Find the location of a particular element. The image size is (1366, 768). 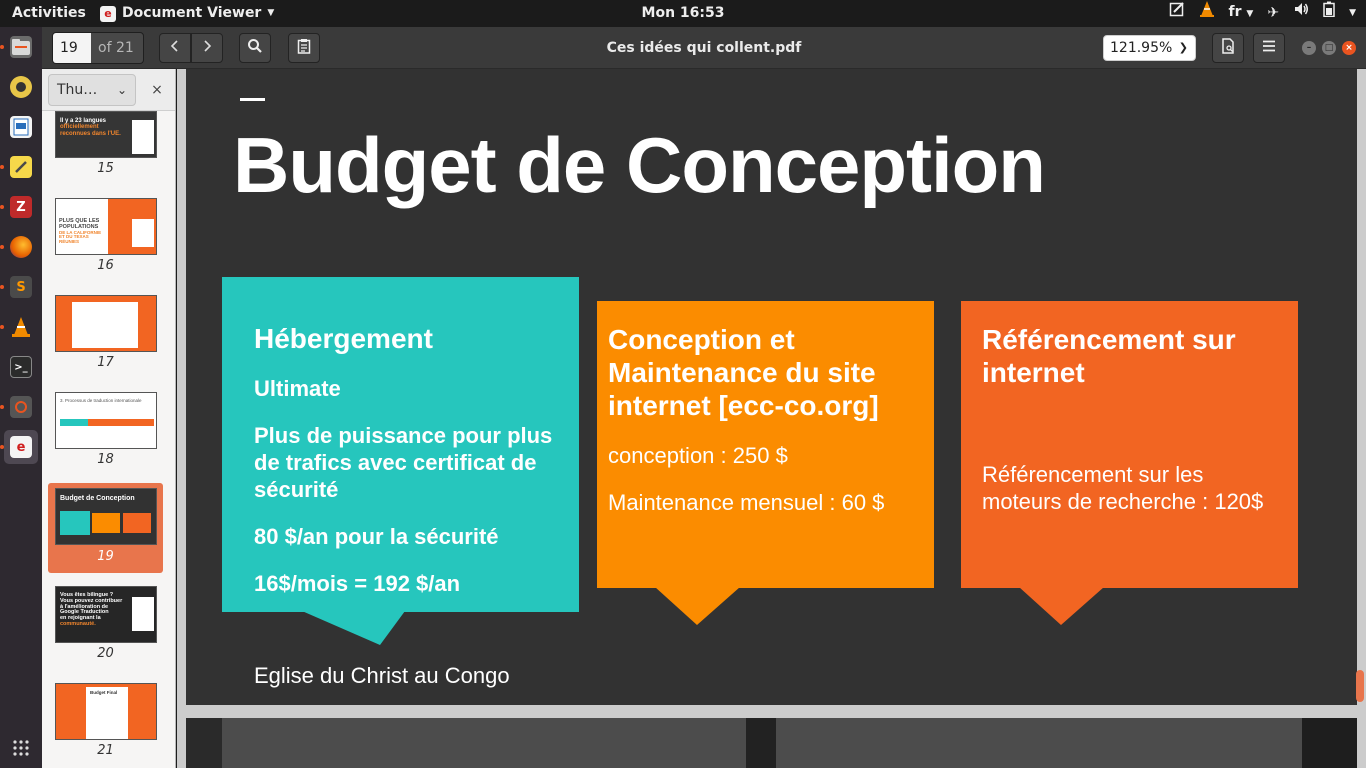

dock-files is located at coordinates (21, 47).